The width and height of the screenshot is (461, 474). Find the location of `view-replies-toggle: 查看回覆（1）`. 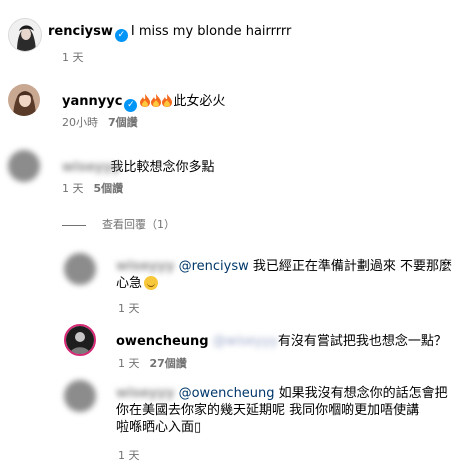

view-replies-toggle: 查看回覆（1） is located at coordinates (118, 224).